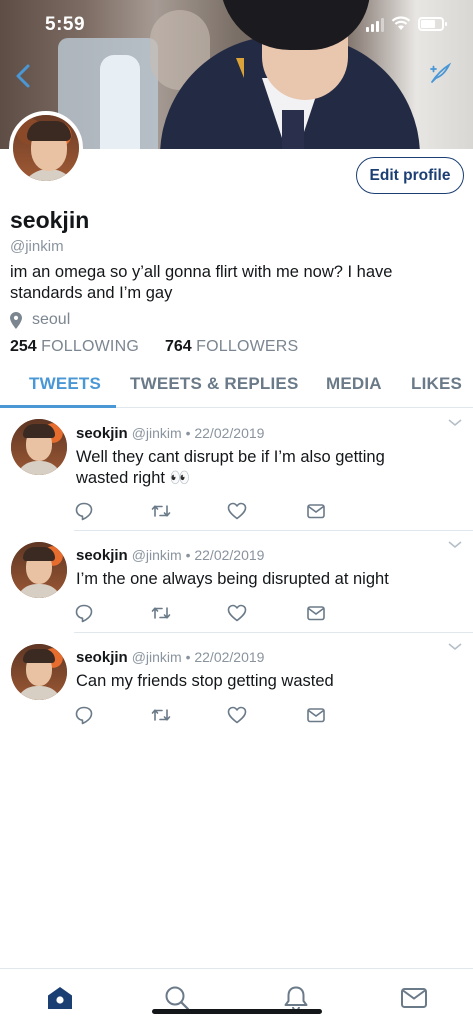 Image resolution: width=473 pixels, height=1024 pixels. I want to click on profile-display-name: seokjin, so click(50, 220).